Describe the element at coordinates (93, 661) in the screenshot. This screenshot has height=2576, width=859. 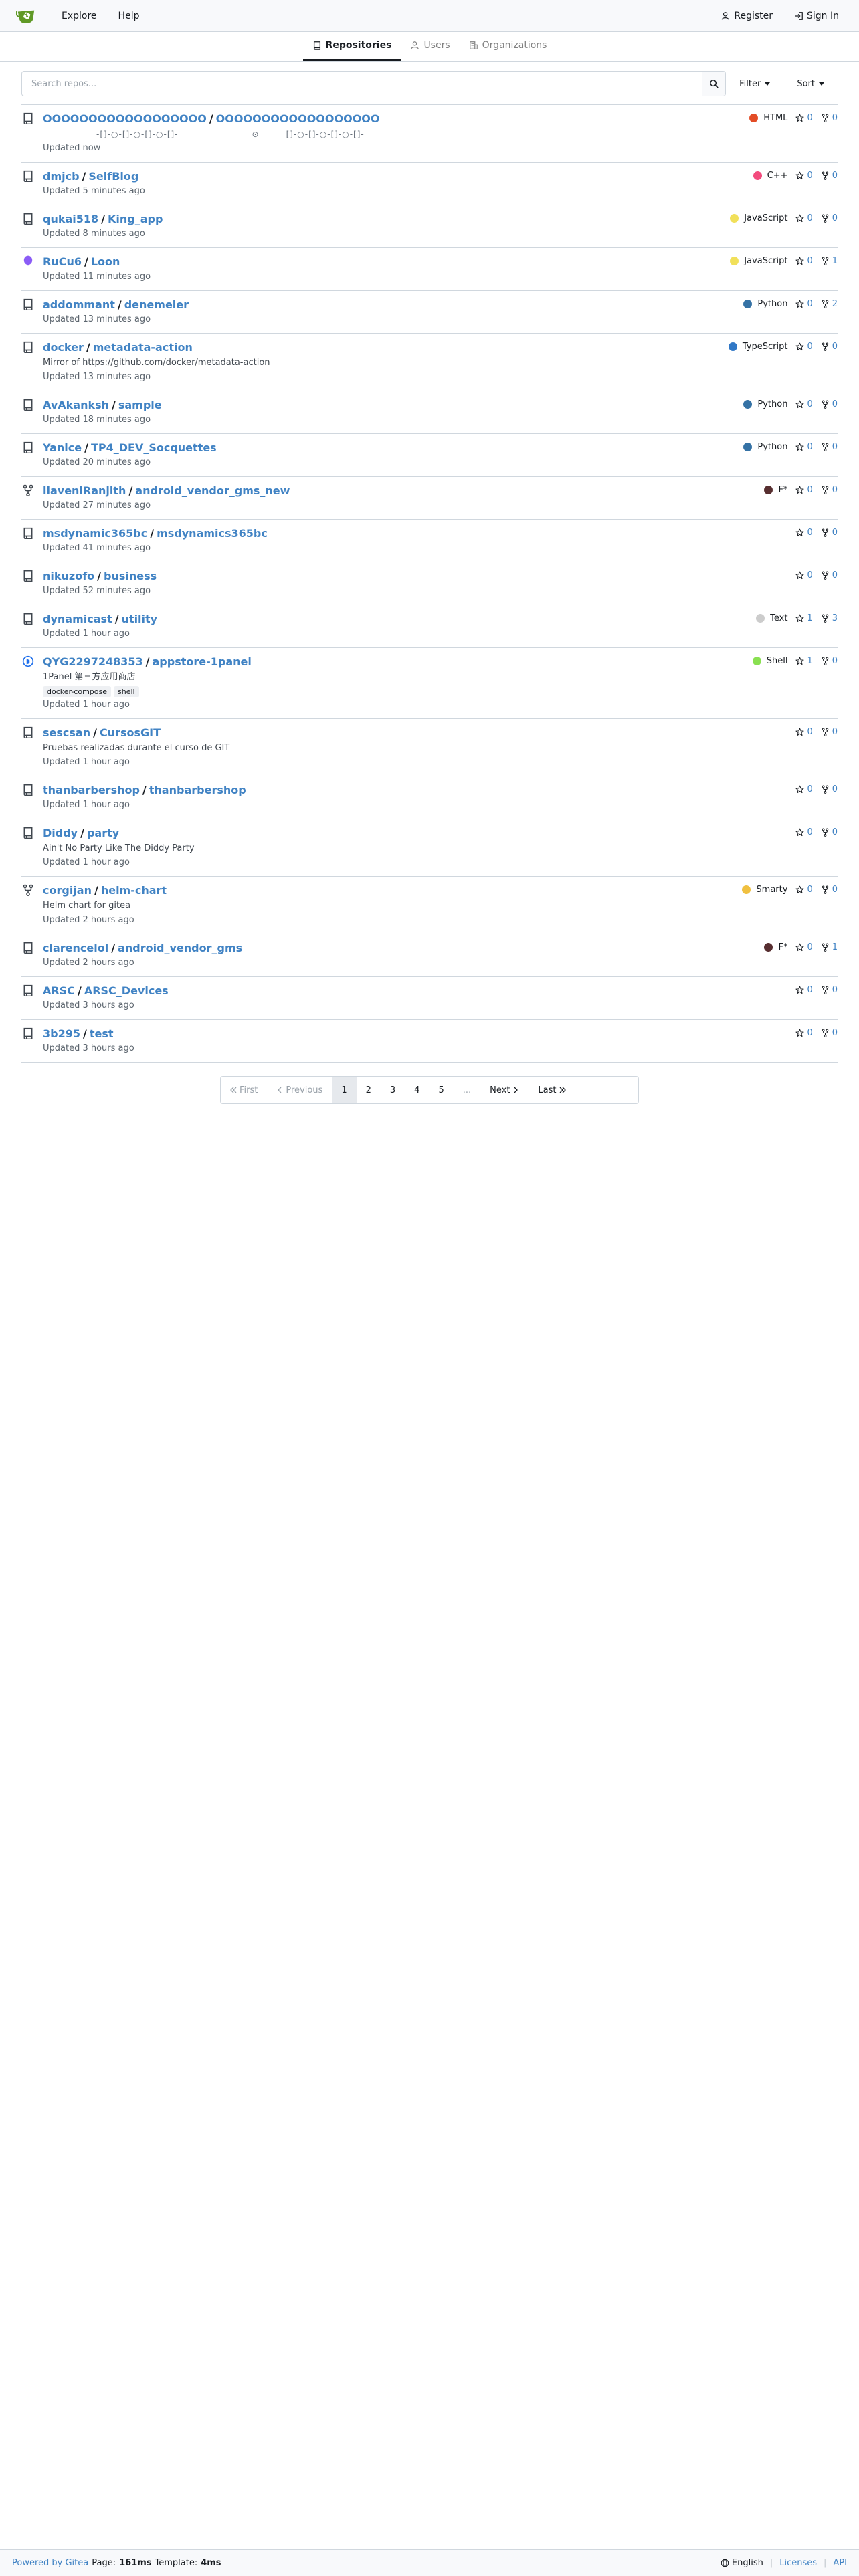
I see `repo-owner-link: QYG2297248353` at that location.